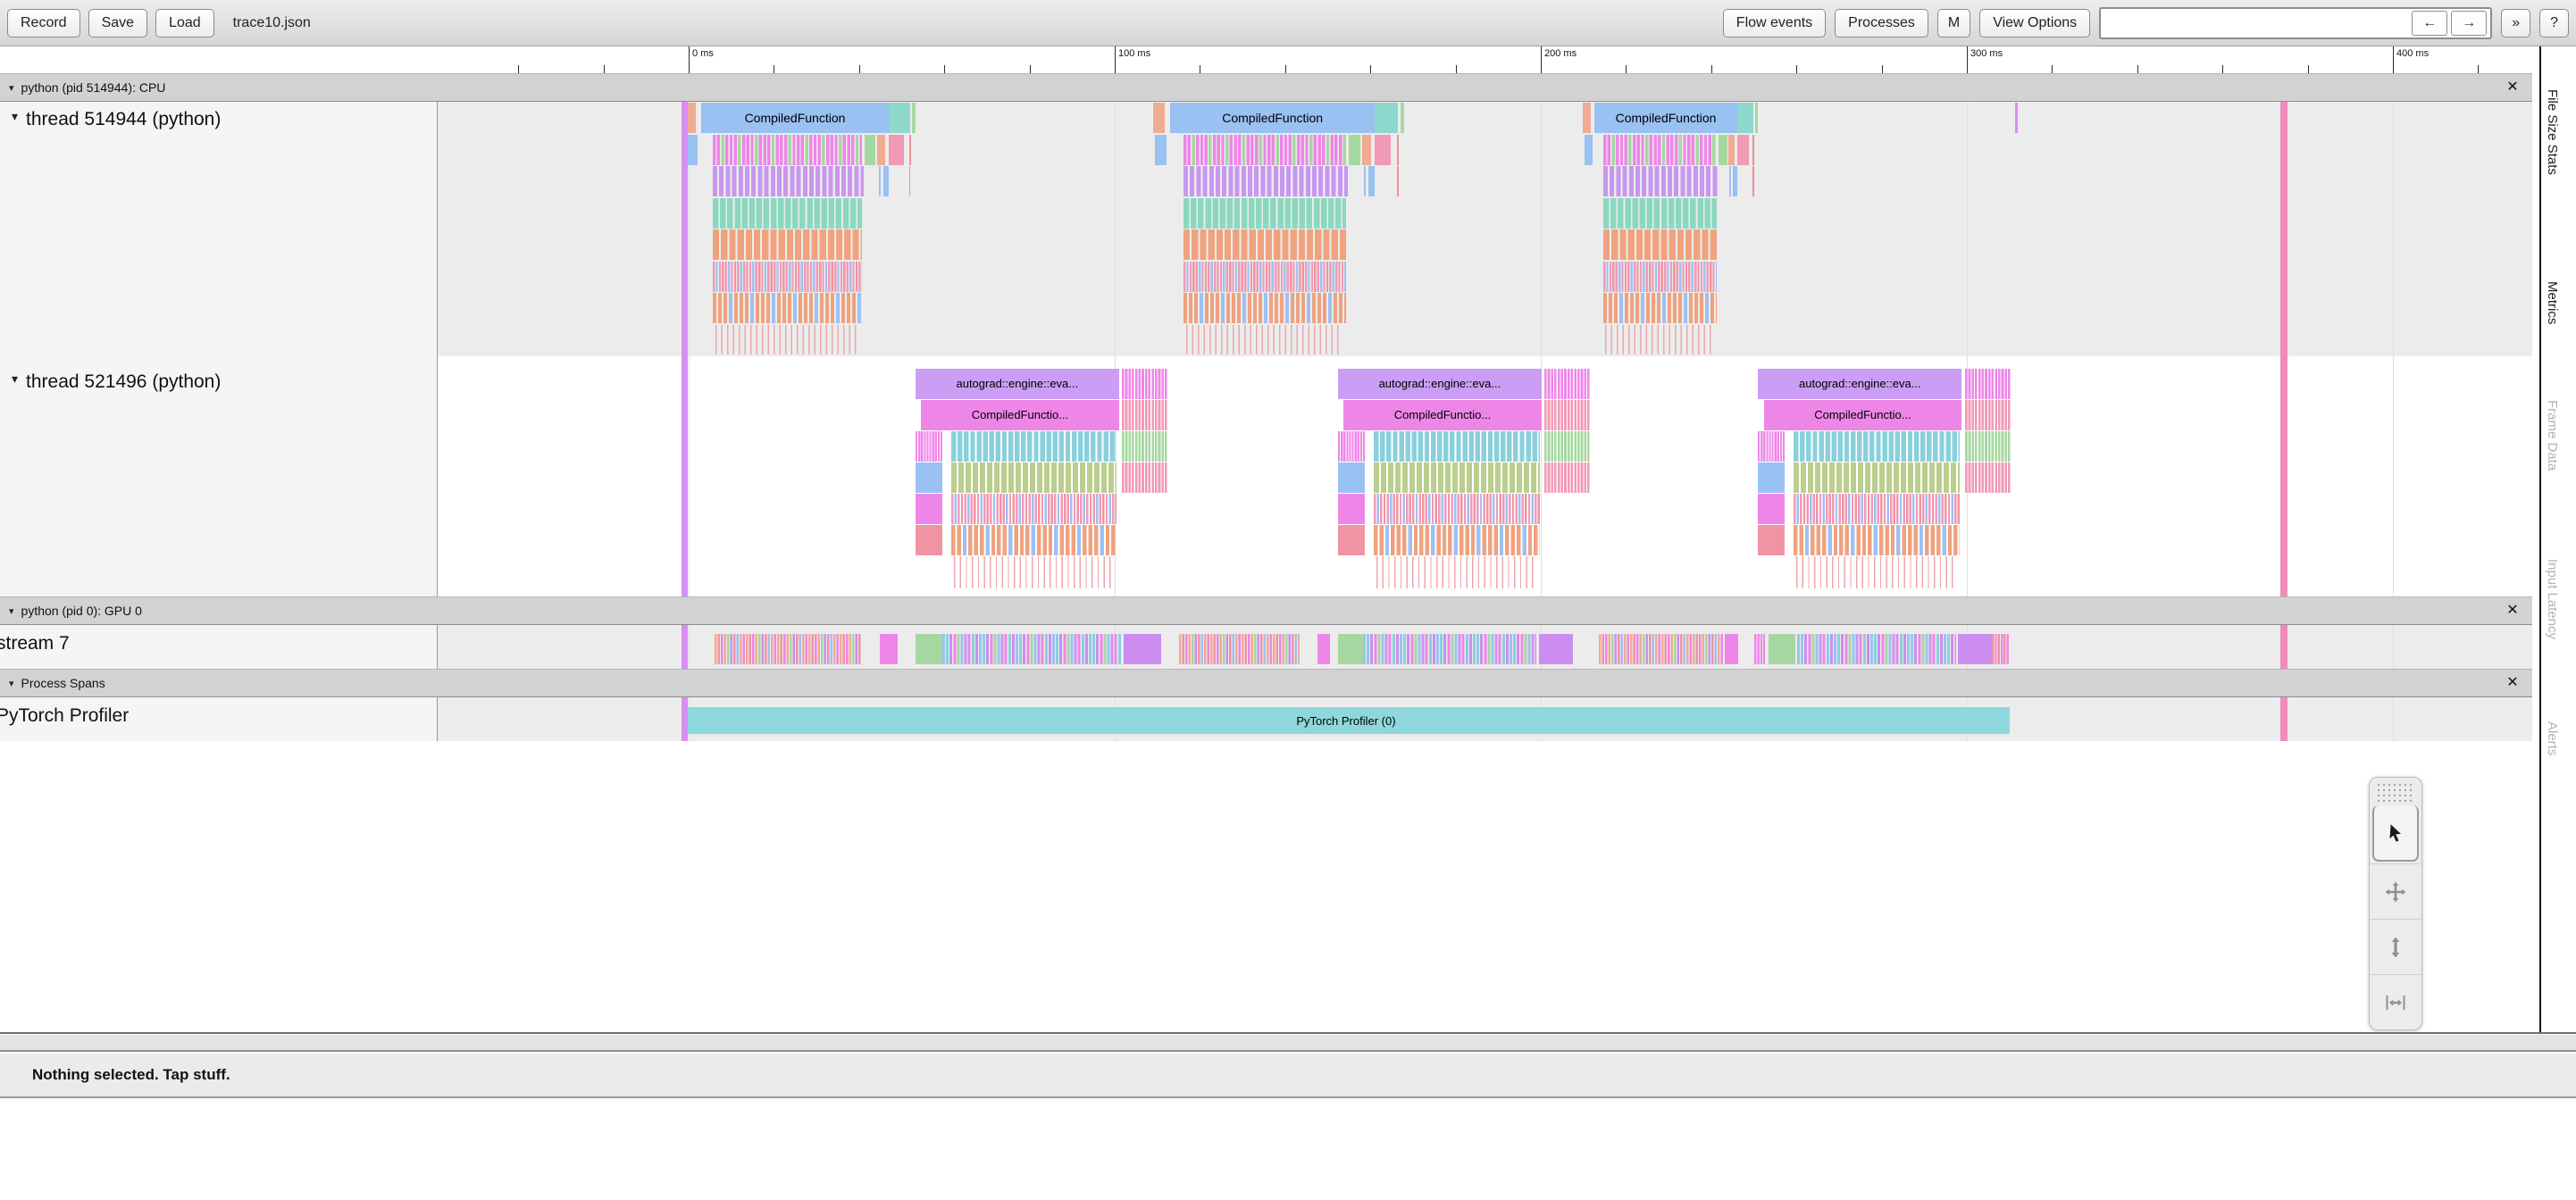 The height and width of the screenshot is (1200, 2576). What do you see at coordinates (2396, 792) in the screenshot?
I see `palette-drag-handle` at bounding box center [2396, 792].